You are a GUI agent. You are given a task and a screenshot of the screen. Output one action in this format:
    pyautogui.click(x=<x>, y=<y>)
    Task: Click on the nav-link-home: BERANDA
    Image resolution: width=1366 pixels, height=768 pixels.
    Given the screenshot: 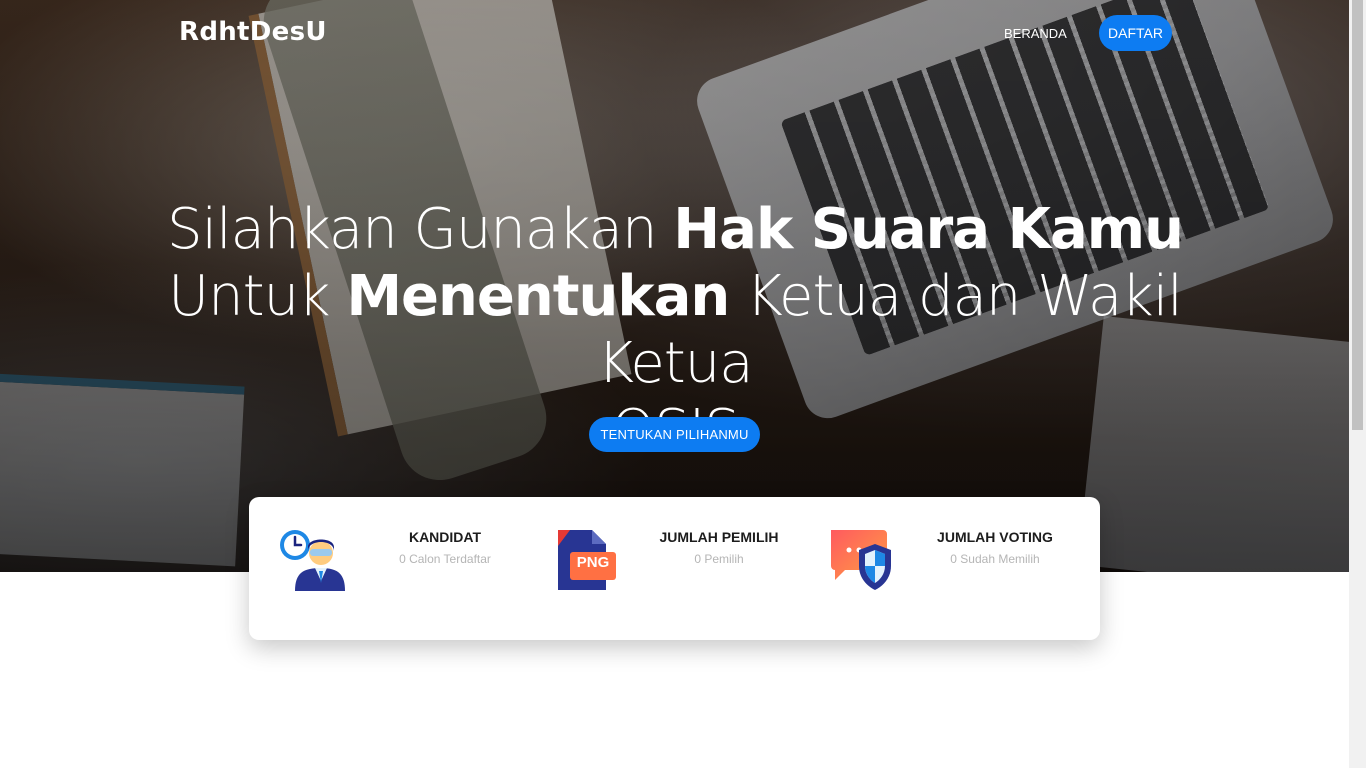 What is the action you would take?
    pyautogui.click(x=1035, y=33)
    